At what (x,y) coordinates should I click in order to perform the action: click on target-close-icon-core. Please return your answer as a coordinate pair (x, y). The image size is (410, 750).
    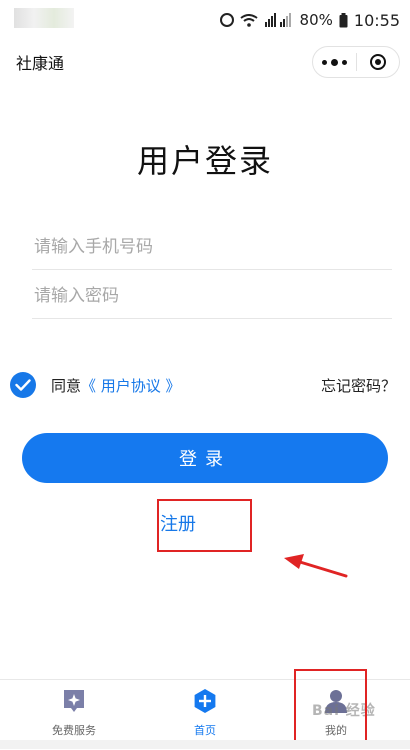
    Looking at the image, I should click on (377, 62).